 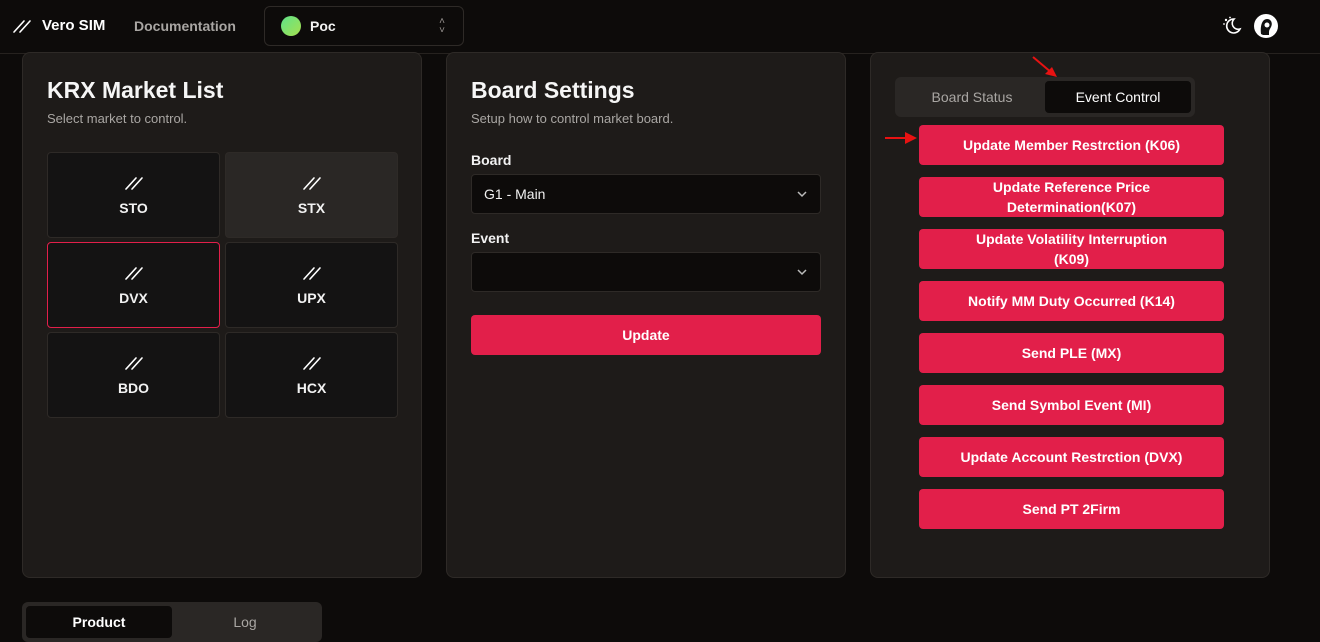 I want to click on bottom-tabs: Product Log, so click(x=172, y=622).